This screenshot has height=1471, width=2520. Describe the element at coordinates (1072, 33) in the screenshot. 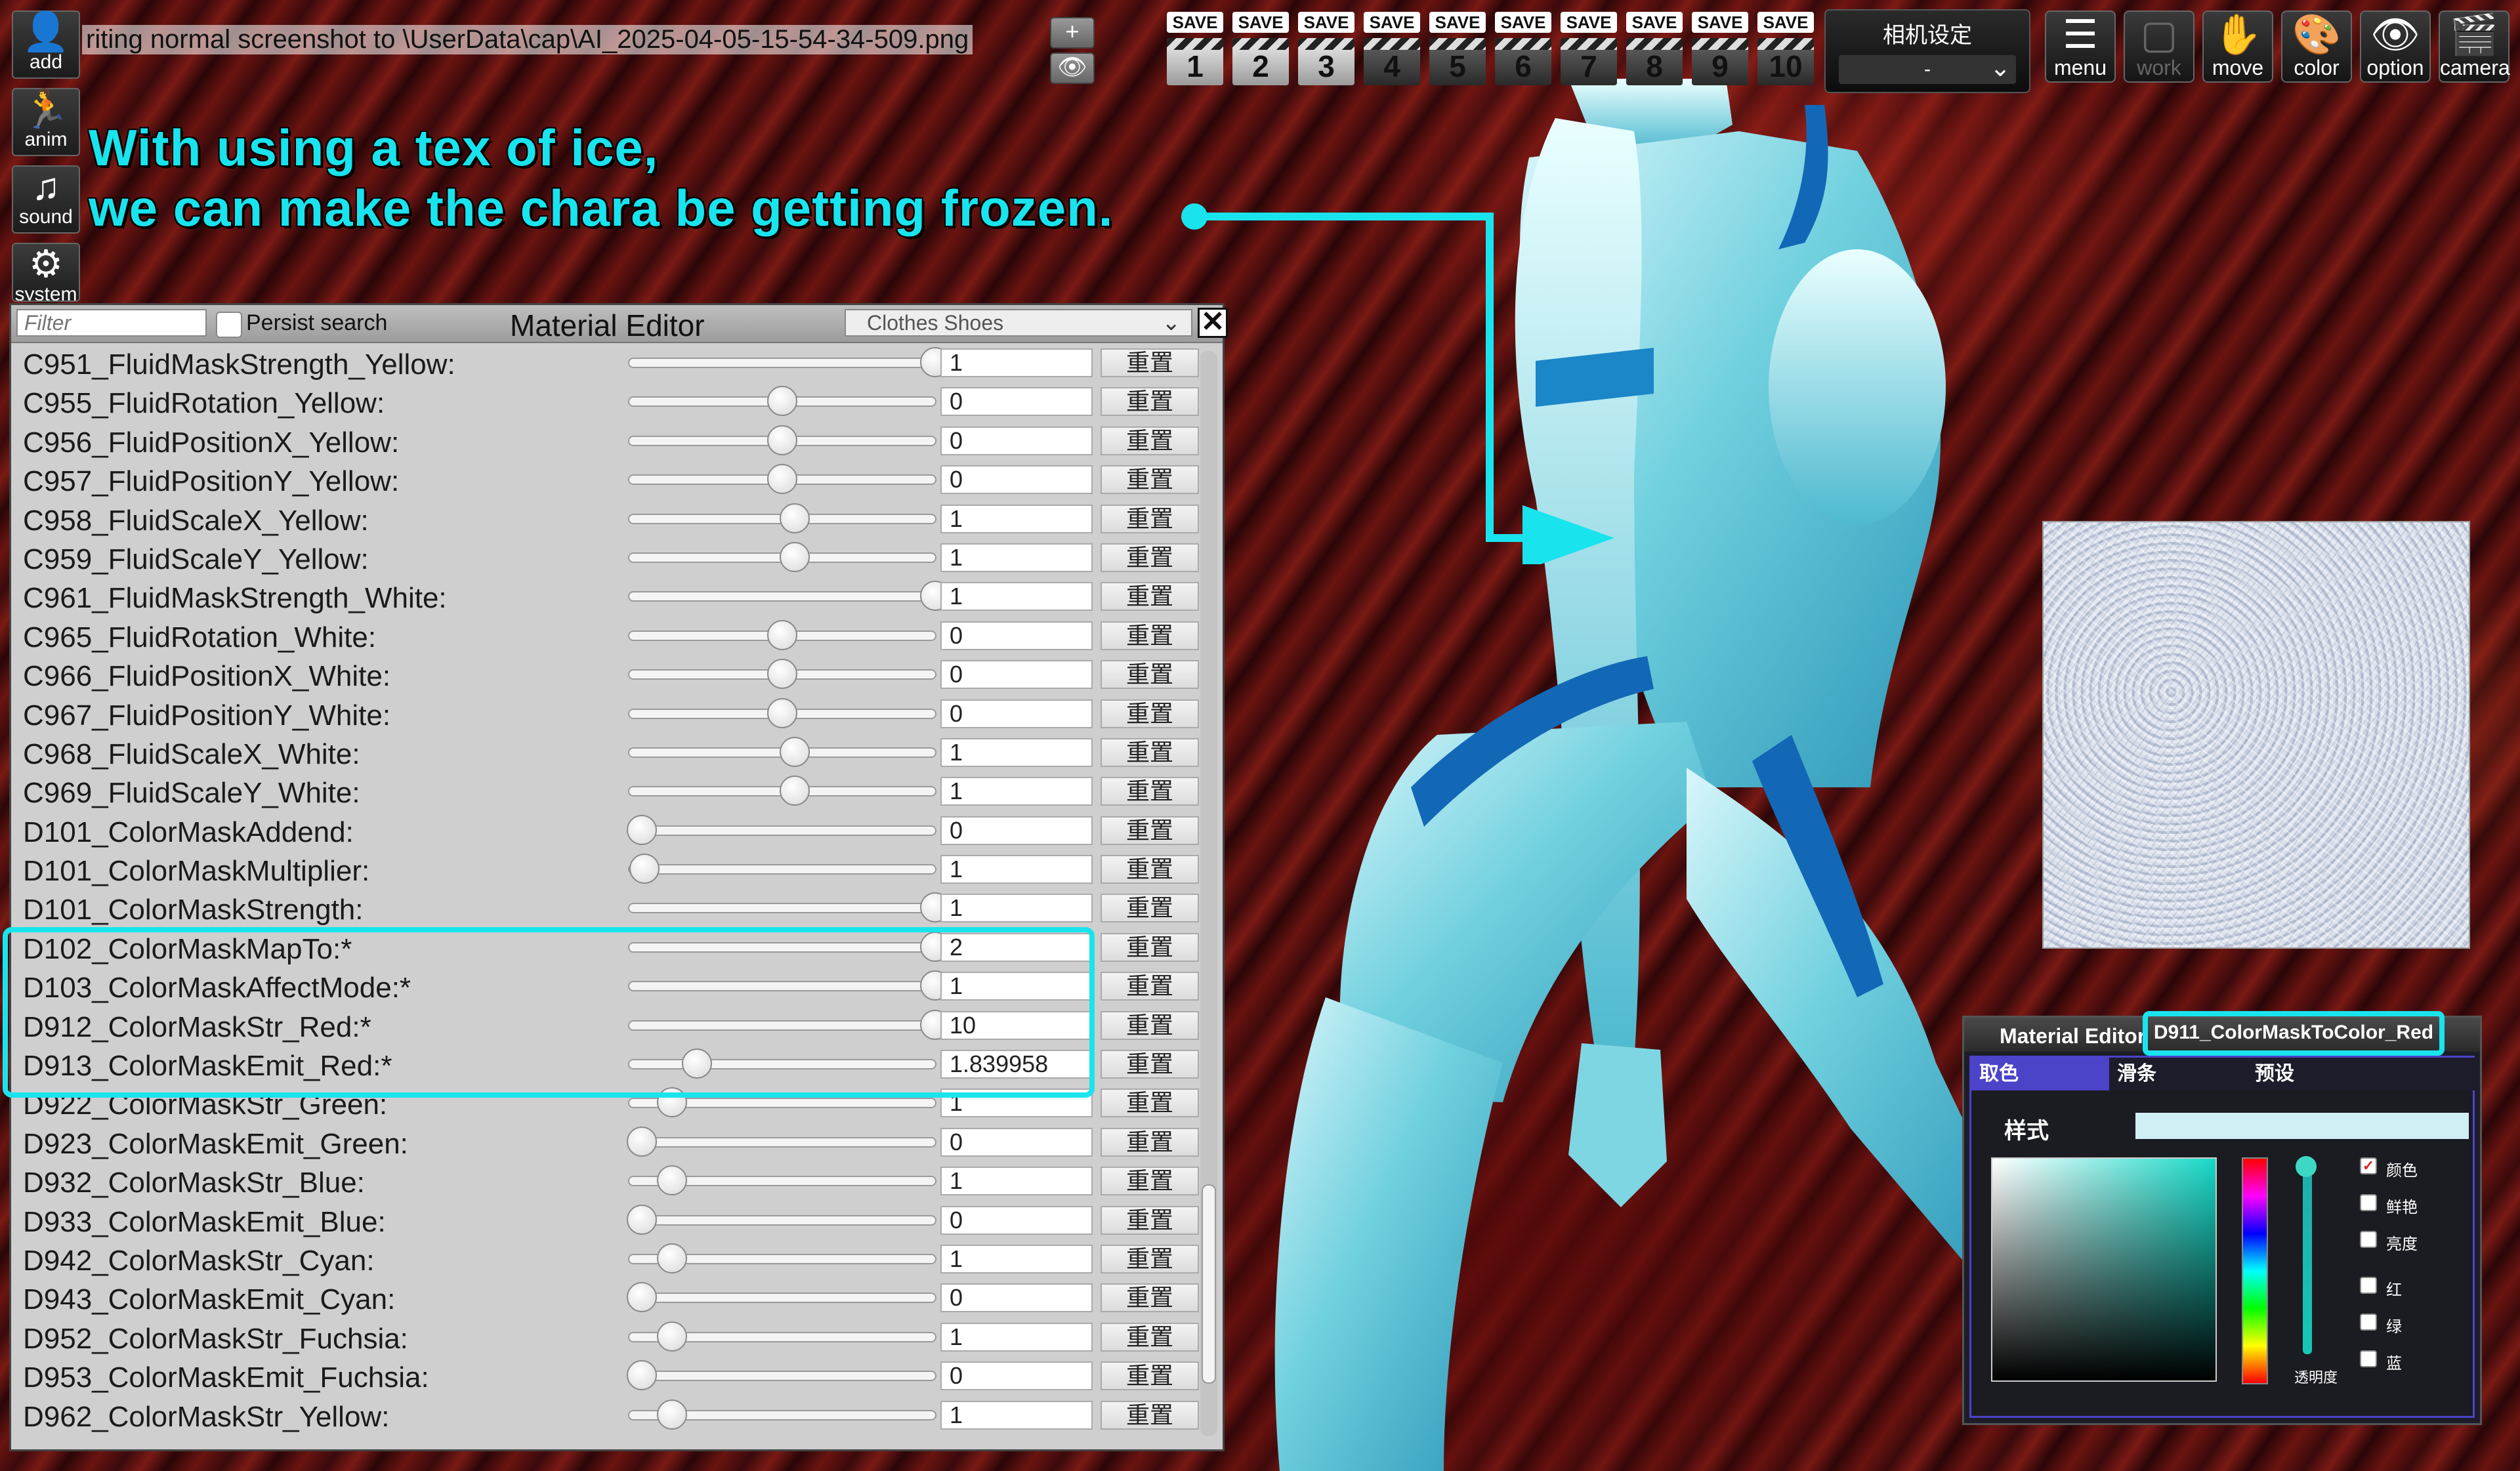

I see `add-slot-button: +` at that location.